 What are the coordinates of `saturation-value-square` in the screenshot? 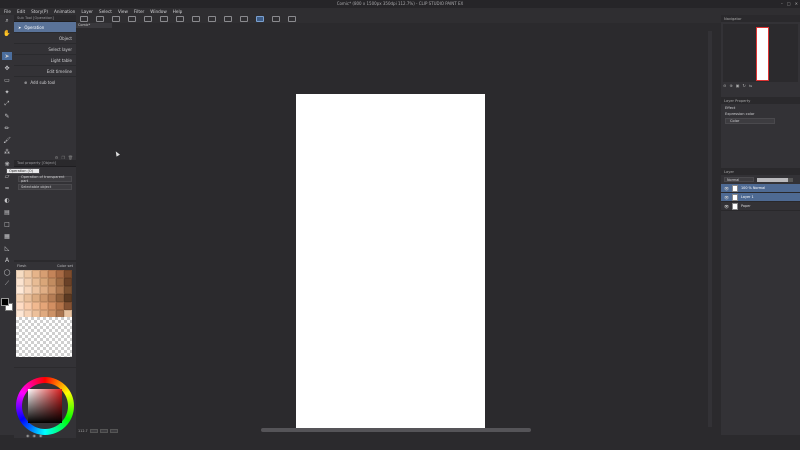 It's located at (45, 406).